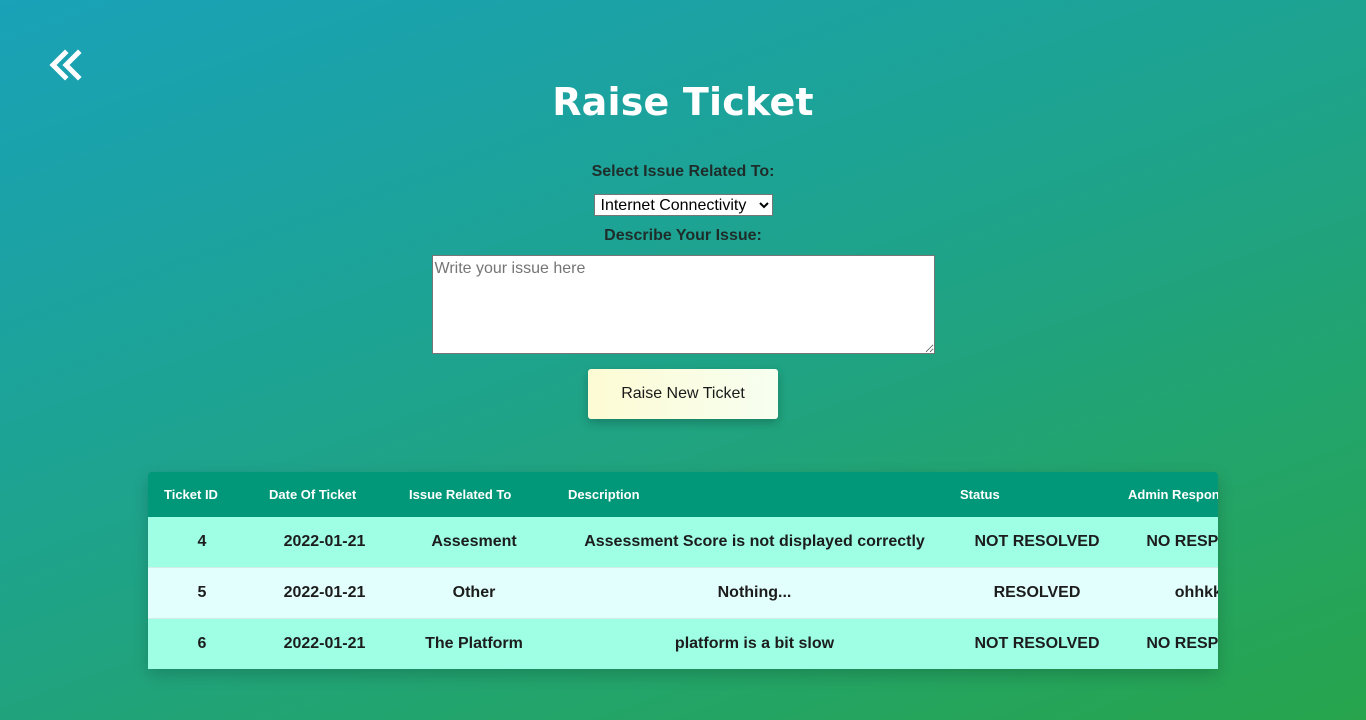 Image resolution: width=1366 pixels, height=720 pixels. I want to click on cell-ticket-id: 4, so click(202, 542).